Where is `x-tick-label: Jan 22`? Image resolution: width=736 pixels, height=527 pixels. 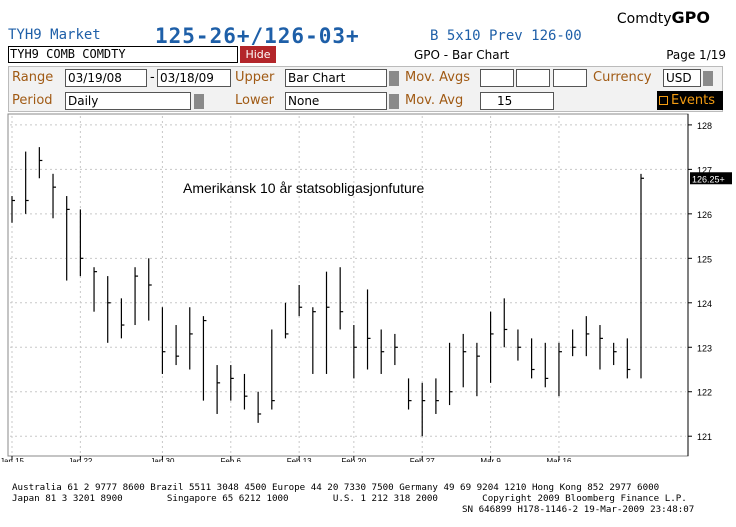
x-tick-label: Jan 22 is located at coordinates (80, 459).